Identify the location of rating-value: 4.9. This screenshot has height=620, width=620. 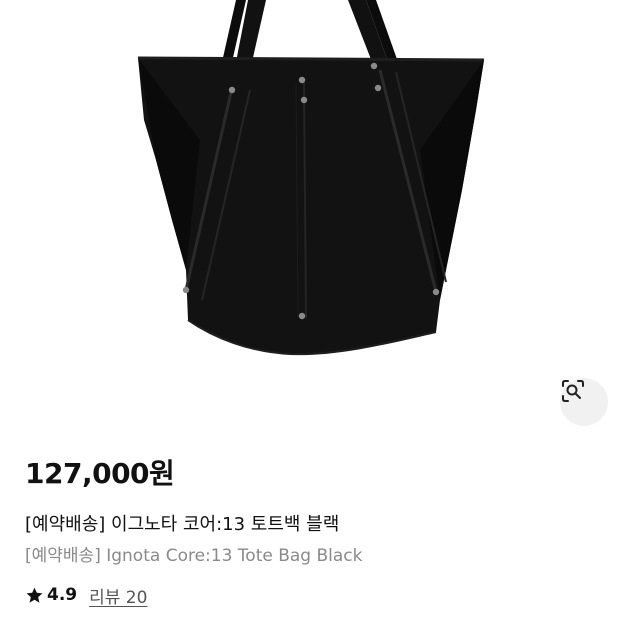
(62, 595).